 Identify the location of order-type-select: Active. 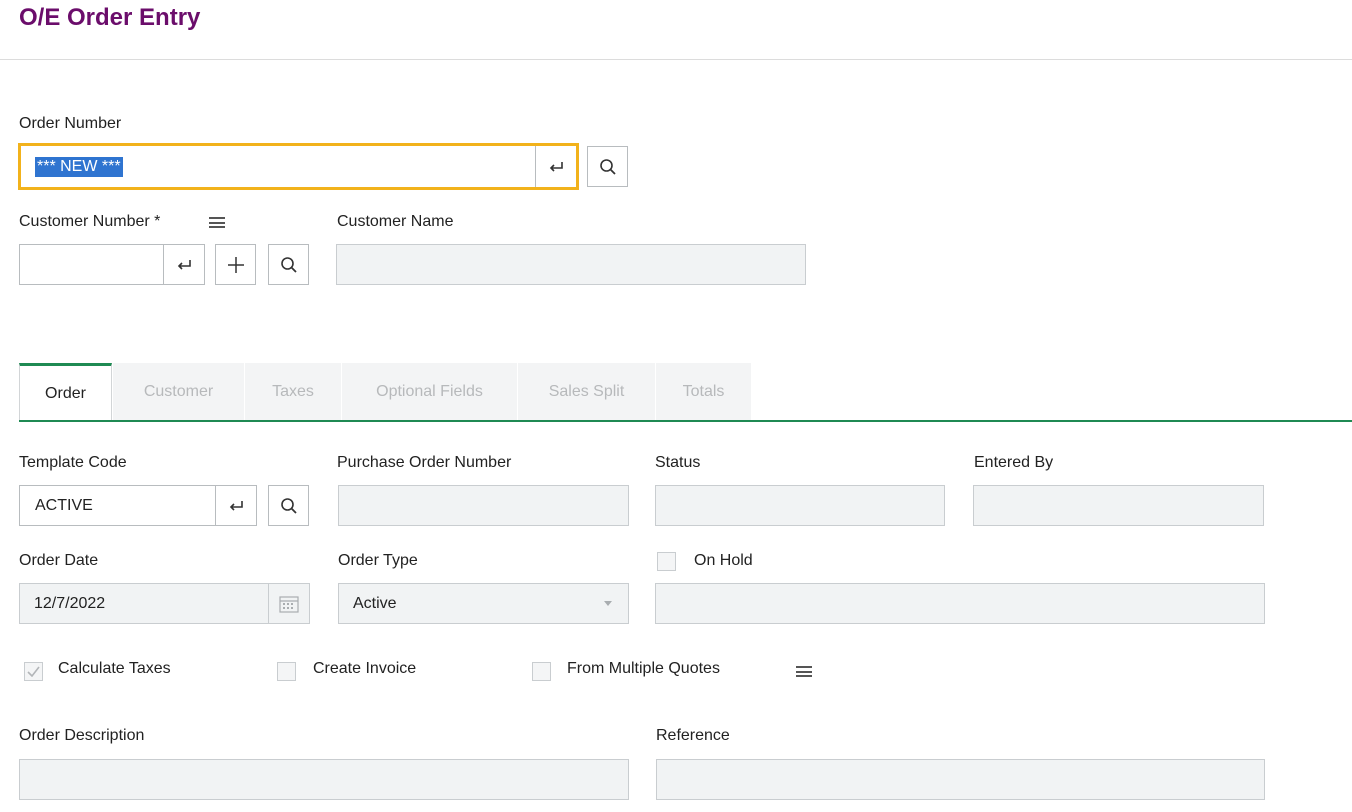
(483, 603).